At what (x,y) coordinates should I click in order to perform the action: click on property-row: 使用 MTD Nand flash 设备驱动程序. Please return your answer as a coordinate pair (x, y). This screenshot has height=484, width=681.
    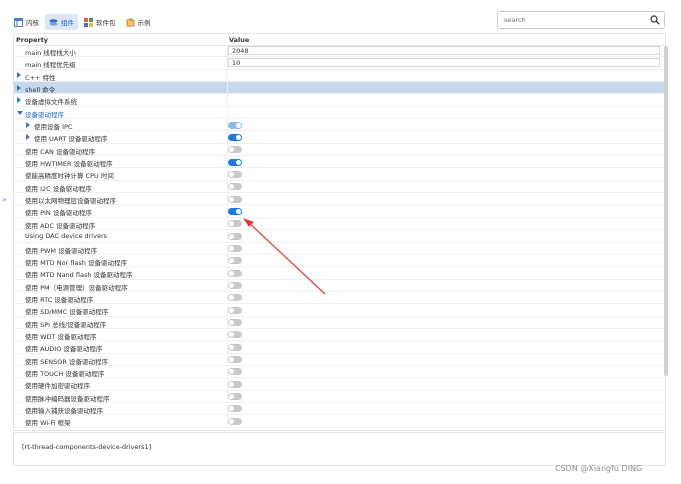
    Looking at the image, I should click on (339, 273).